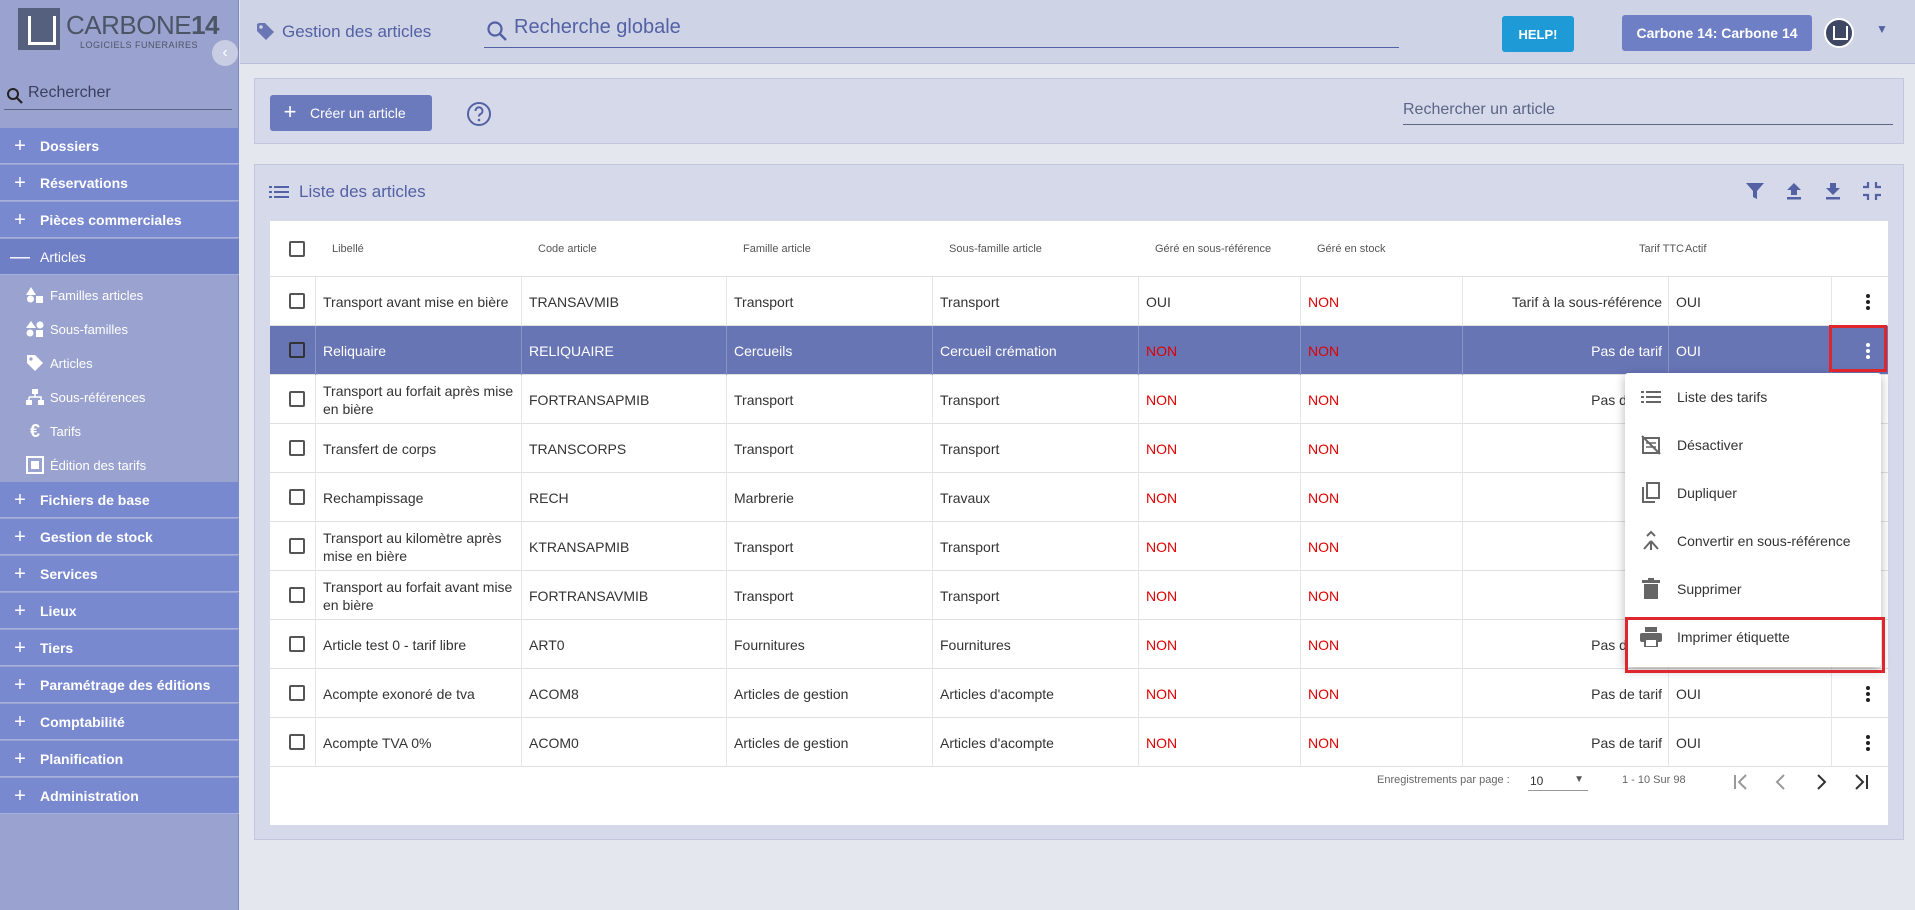 This screenshot has height=910, width=1915. What do you see at coordinates (119, 500) in the screenshot?
I see `nav-fichiers-de-base: + Fichiers de base` at bounding box center [119, 500].